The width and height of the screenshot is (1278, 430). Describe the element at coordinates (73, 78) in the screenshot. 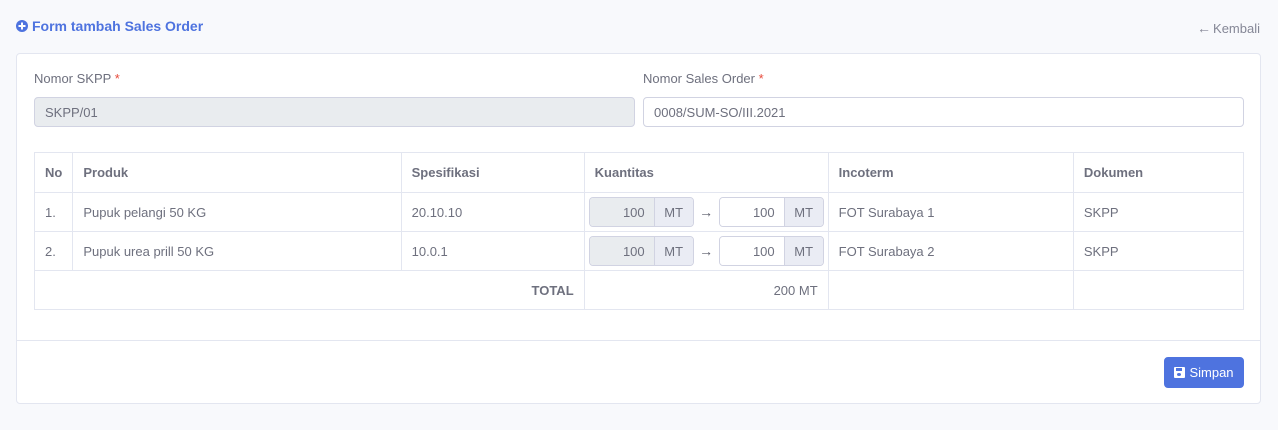

I see `skpp-label-text: Nomor SKPP` at that location.